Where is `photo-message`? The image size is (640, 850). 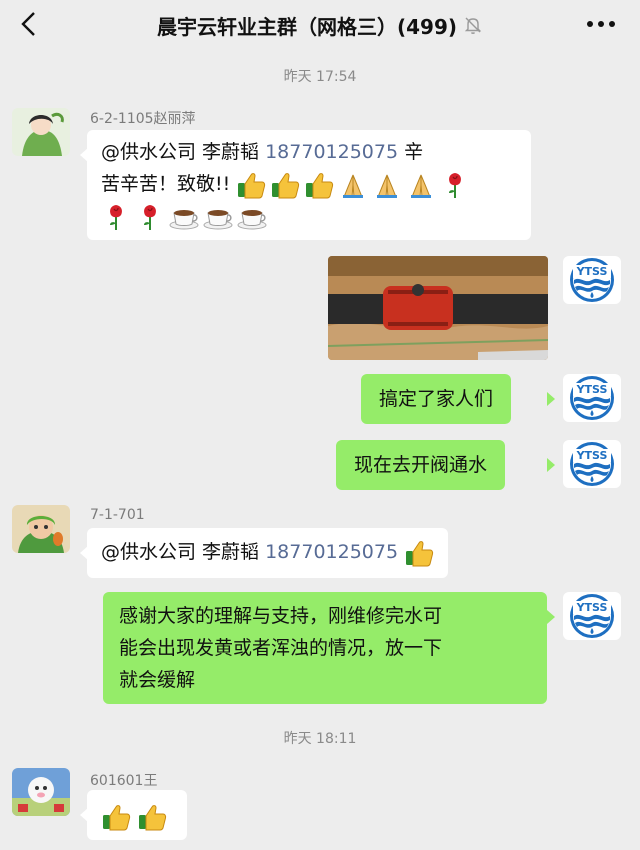 photo-message is located at coordinates (438, 308).